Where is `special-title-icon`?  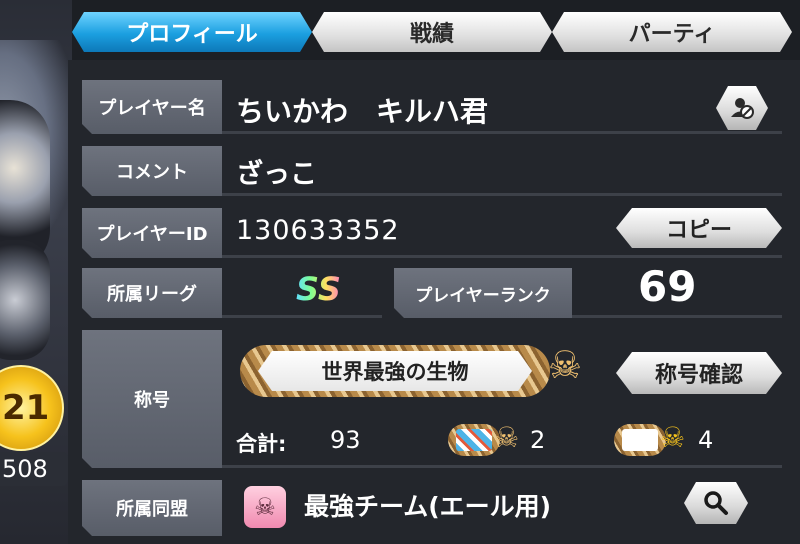 special-title-icon is located at coordinates (474, 440).